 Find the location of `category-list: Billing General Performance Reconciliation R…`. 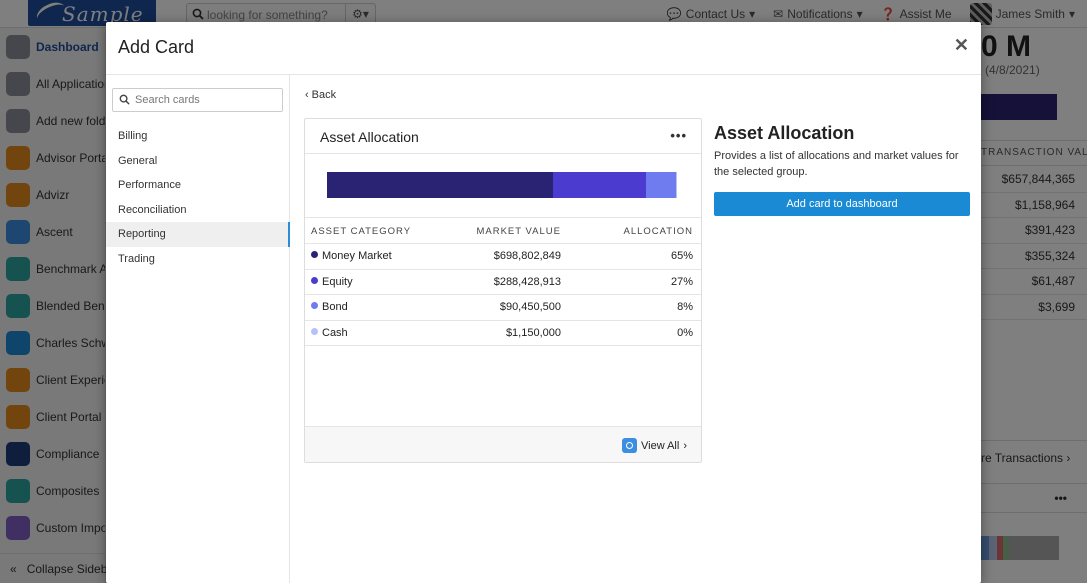

category-list: Billing General Performance Reconciliation R… is located at coordinates (198, 198).